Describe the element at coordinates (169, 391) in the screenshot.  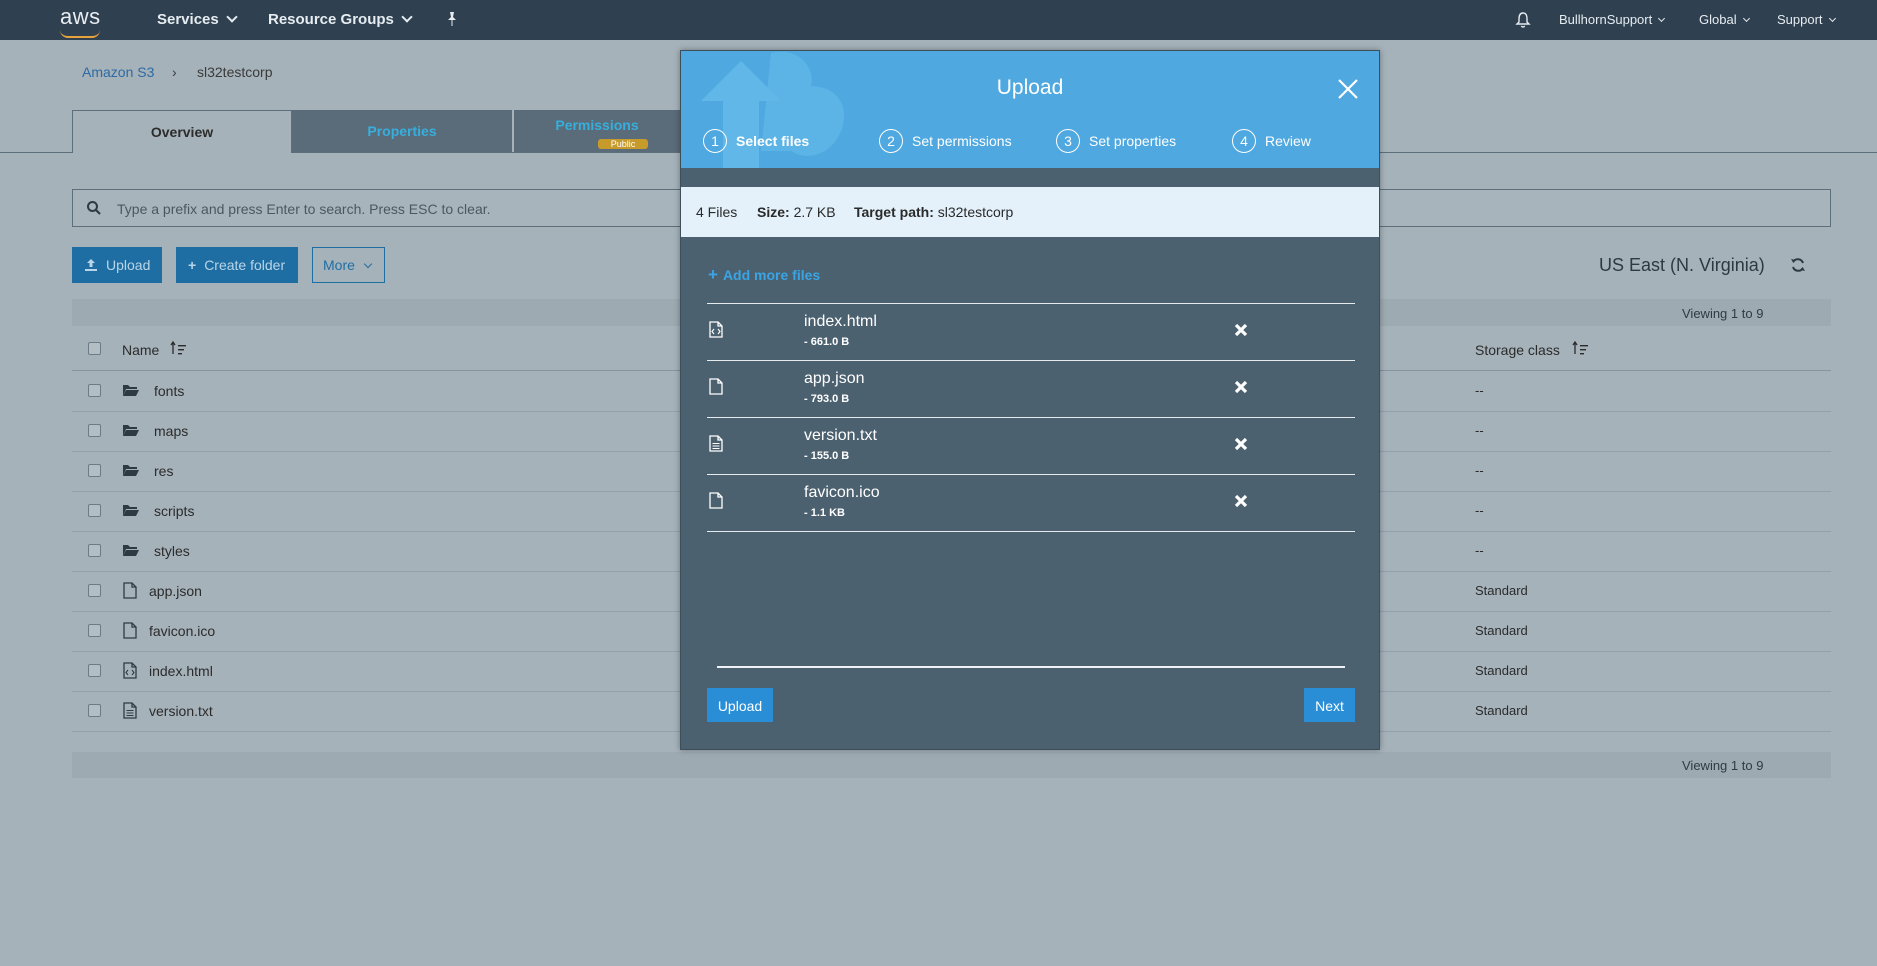
I see `row-name: fonts` at that location.